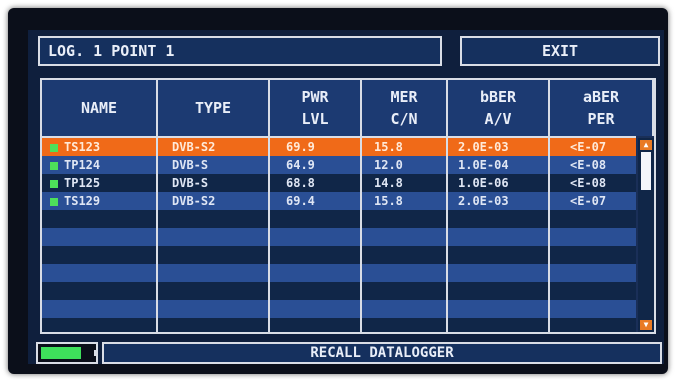  I want to click on battery-icon, so click(67, 353).